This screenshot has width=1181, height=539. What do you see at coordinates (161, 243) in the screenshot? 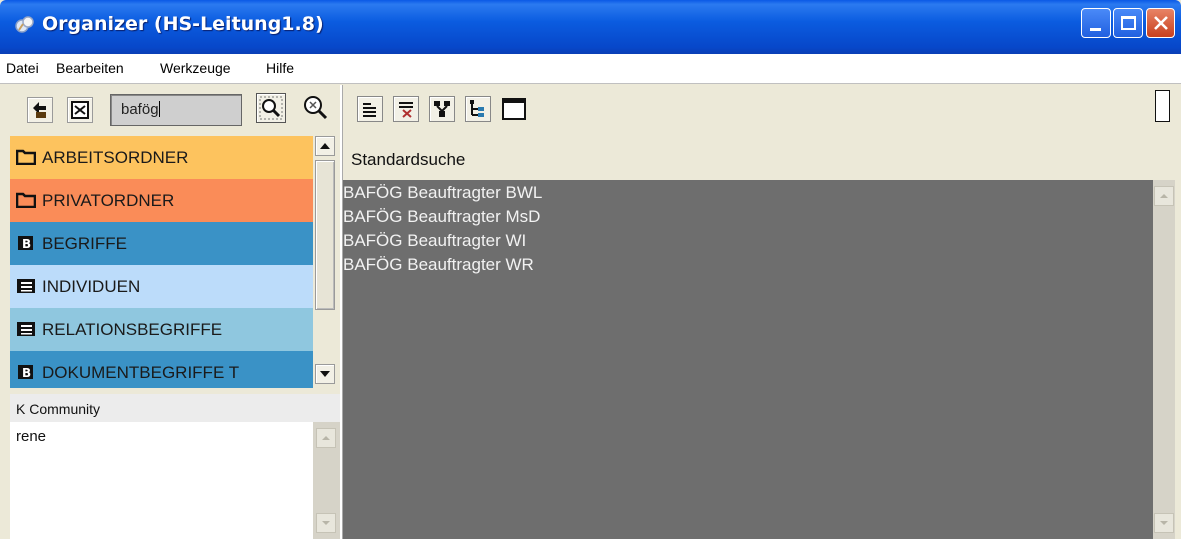
I see `folder-item-begriffe: B BEGRIFFE` at bounding box center [161, 243].